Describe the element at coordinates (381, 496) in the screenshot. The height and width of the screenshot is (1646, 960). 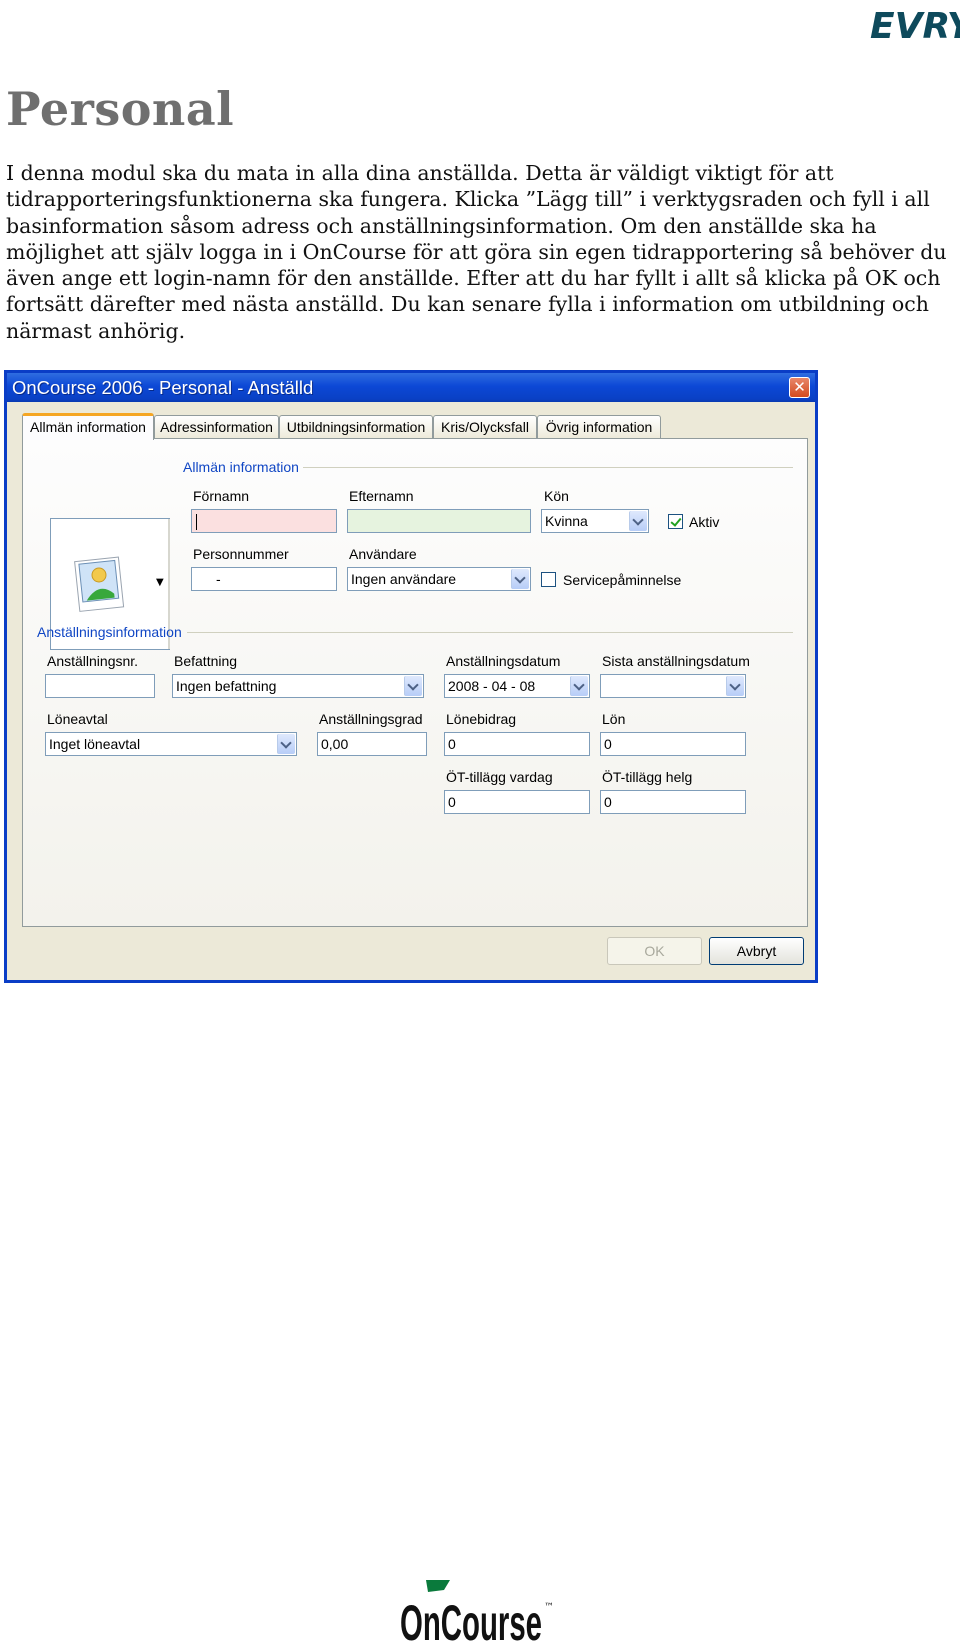
I see `label-efternamn: Efternamn` at that location.